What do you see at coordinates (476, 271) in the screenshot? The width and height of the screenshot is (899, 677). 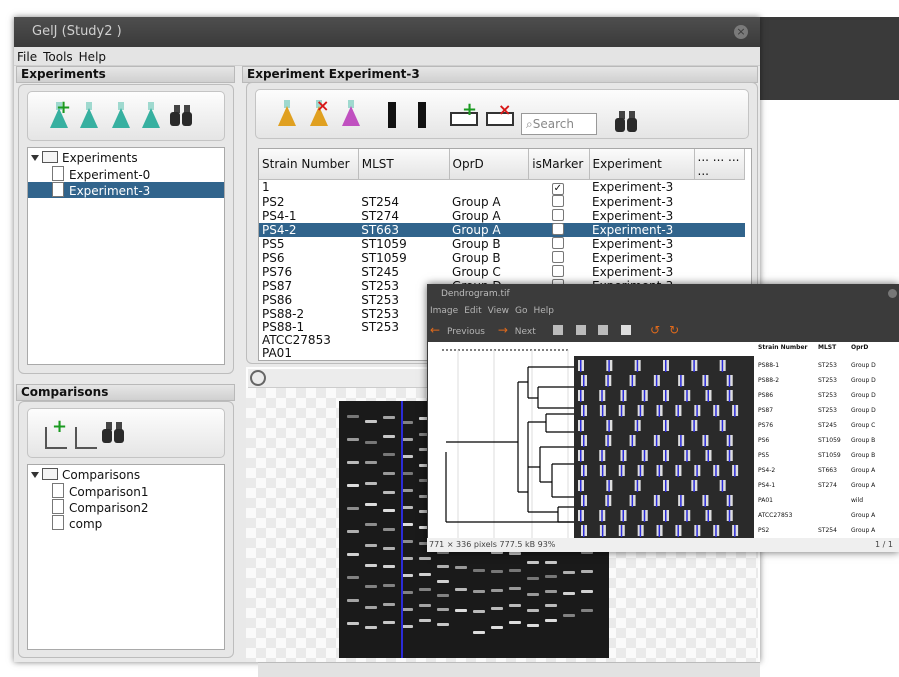 I see `table-cell: Group C` at bounding box center [476, 271].